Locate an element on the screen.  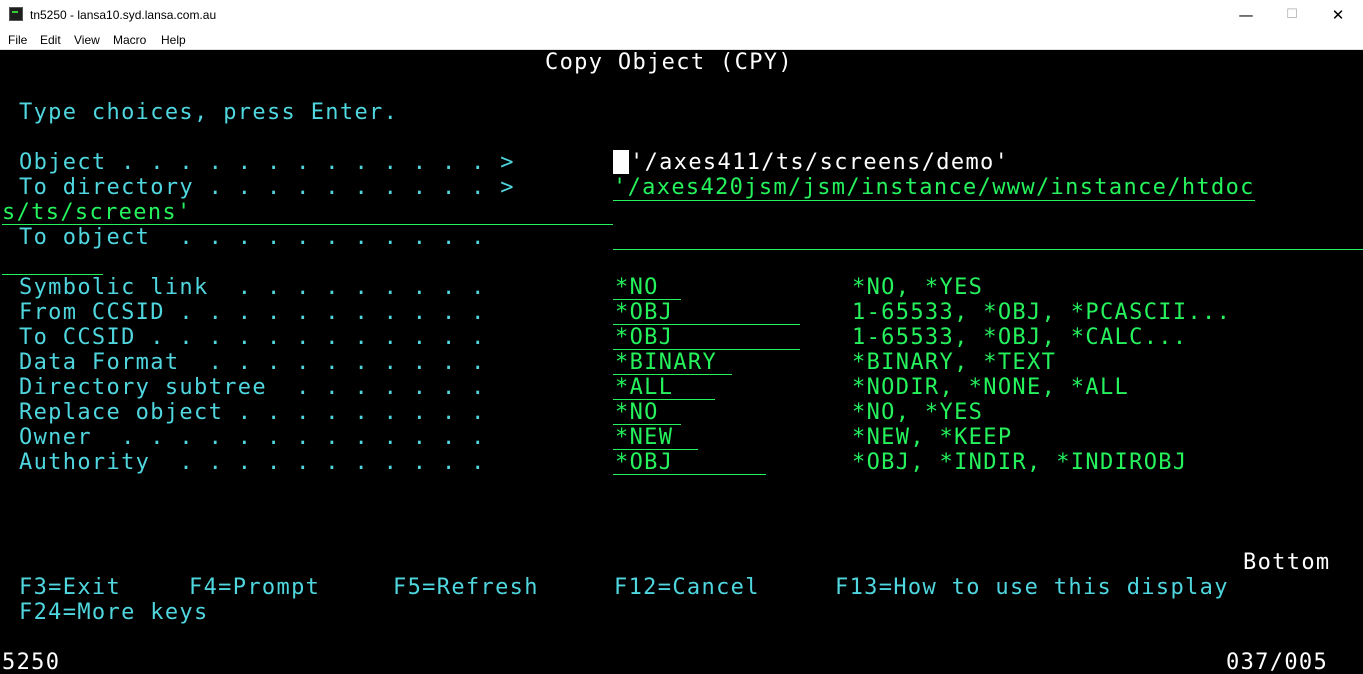
directory-subtree-label: Directory subtree . . . . . . . is located at coordinates (252, 387).